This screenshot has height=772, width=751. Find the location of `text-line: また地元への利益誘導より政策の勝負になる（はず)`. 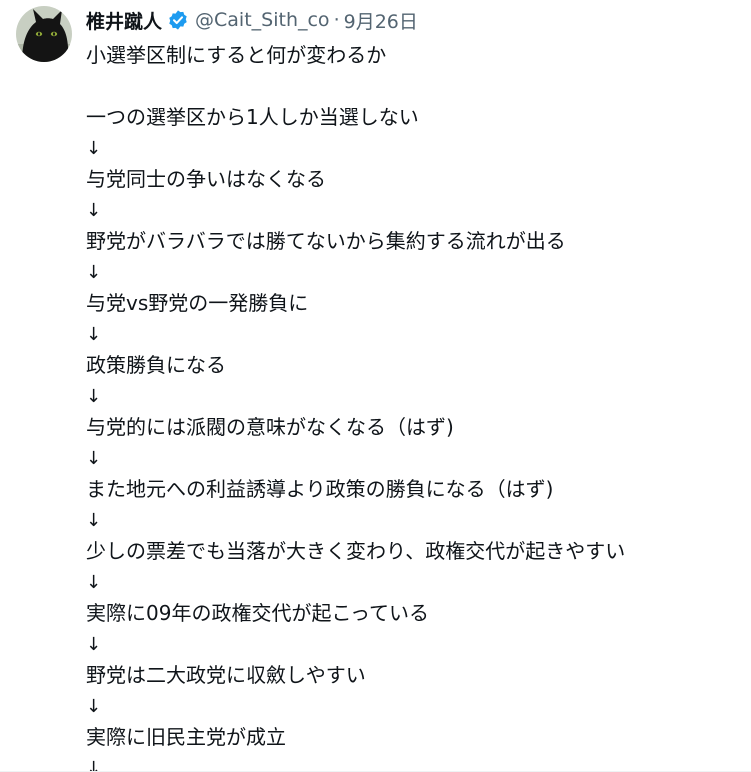

text-line: また地元への利益誘導より政策の勝負になる（はず) is located at coordinates (320, 489).